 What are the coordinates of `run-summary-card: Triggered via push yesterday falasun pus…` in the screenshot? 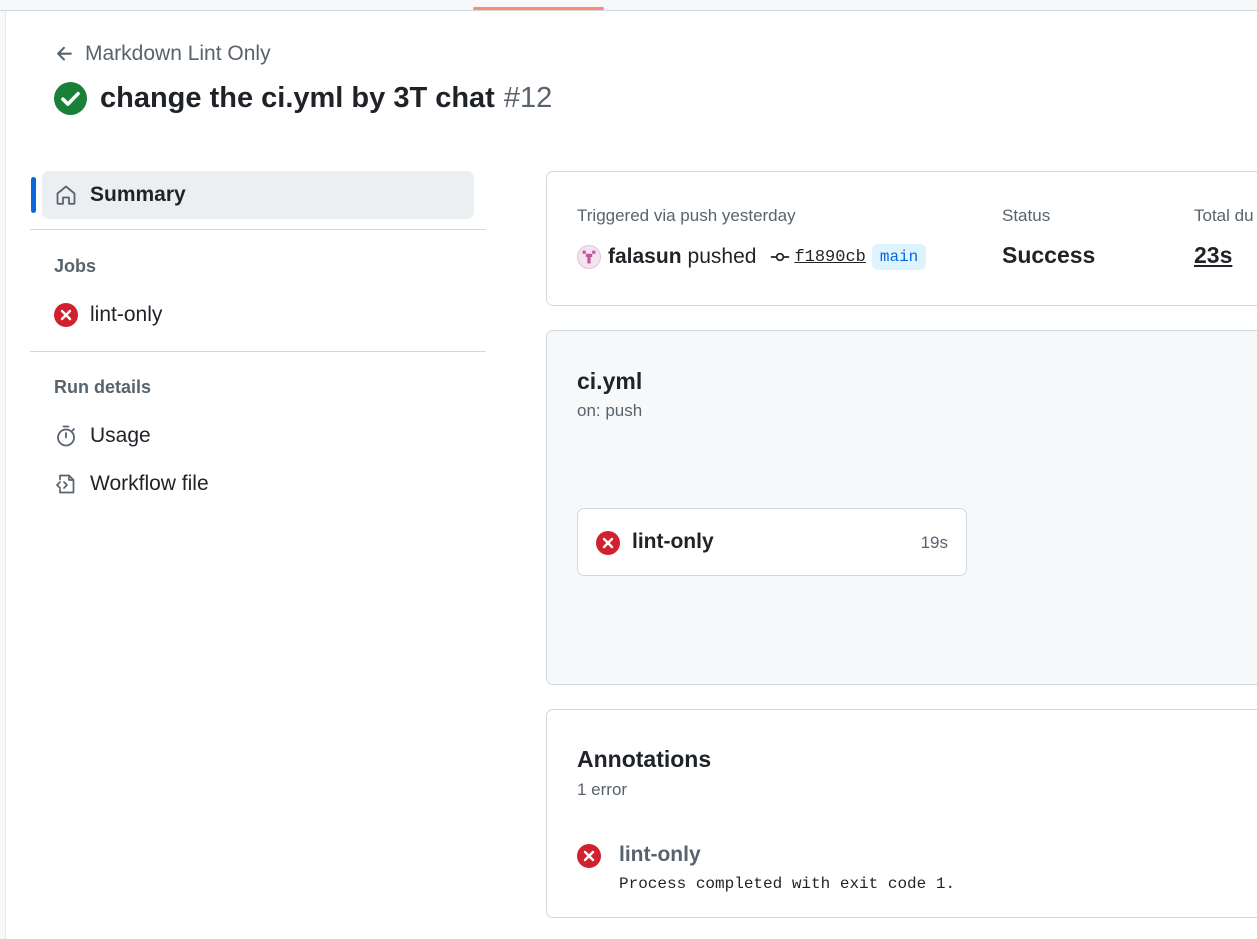 It's located at (901, 238).